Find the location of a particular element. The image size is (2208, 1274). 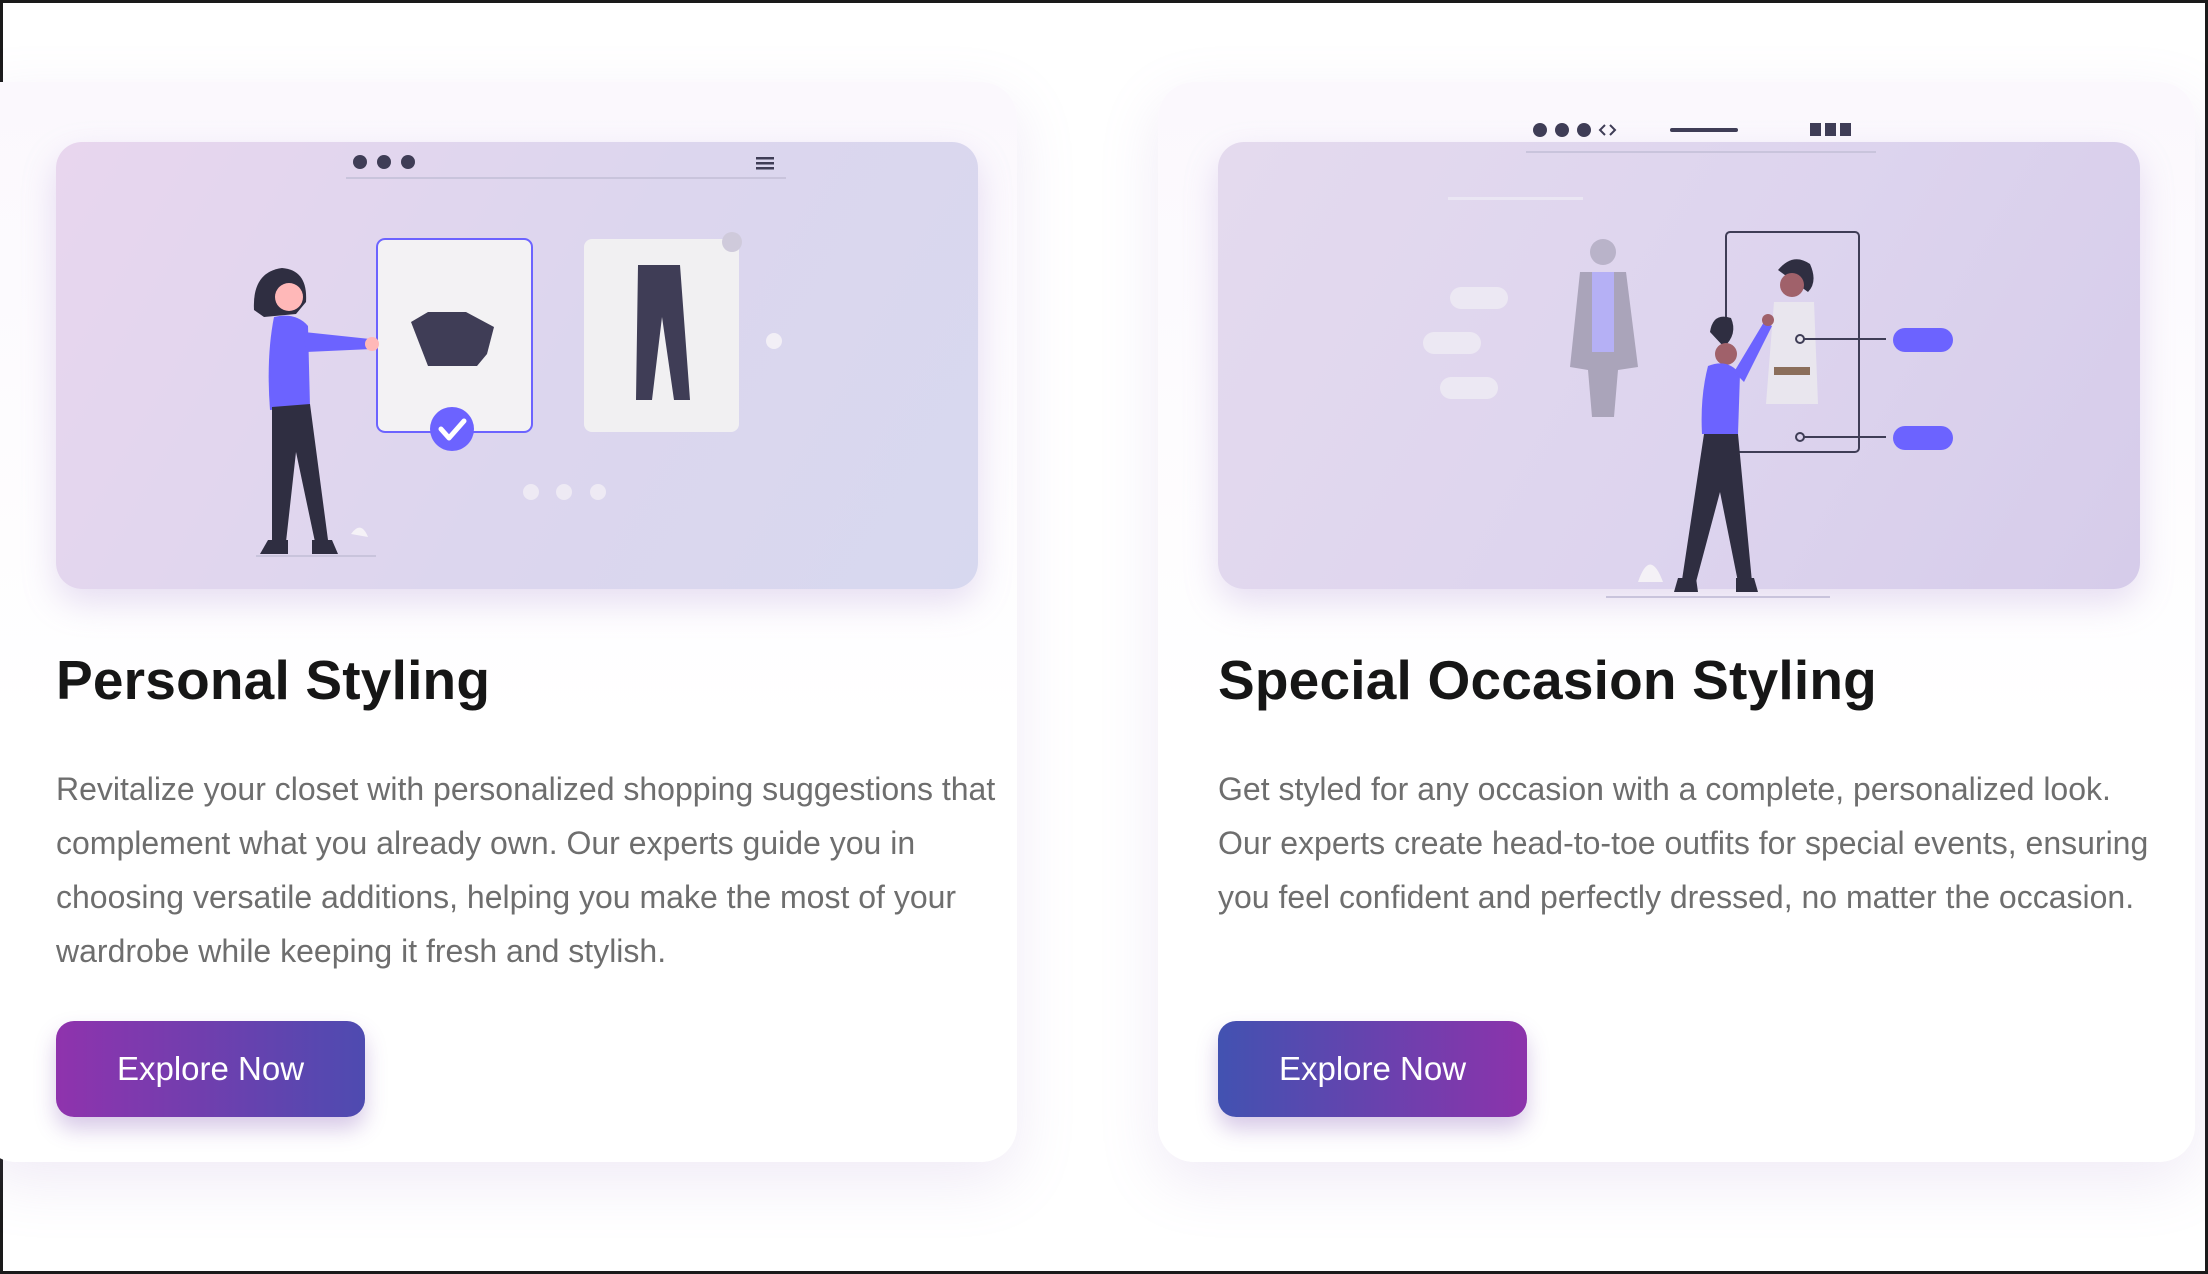

occasion-styling-illustration-icon is located at coordinates (1688, 360).